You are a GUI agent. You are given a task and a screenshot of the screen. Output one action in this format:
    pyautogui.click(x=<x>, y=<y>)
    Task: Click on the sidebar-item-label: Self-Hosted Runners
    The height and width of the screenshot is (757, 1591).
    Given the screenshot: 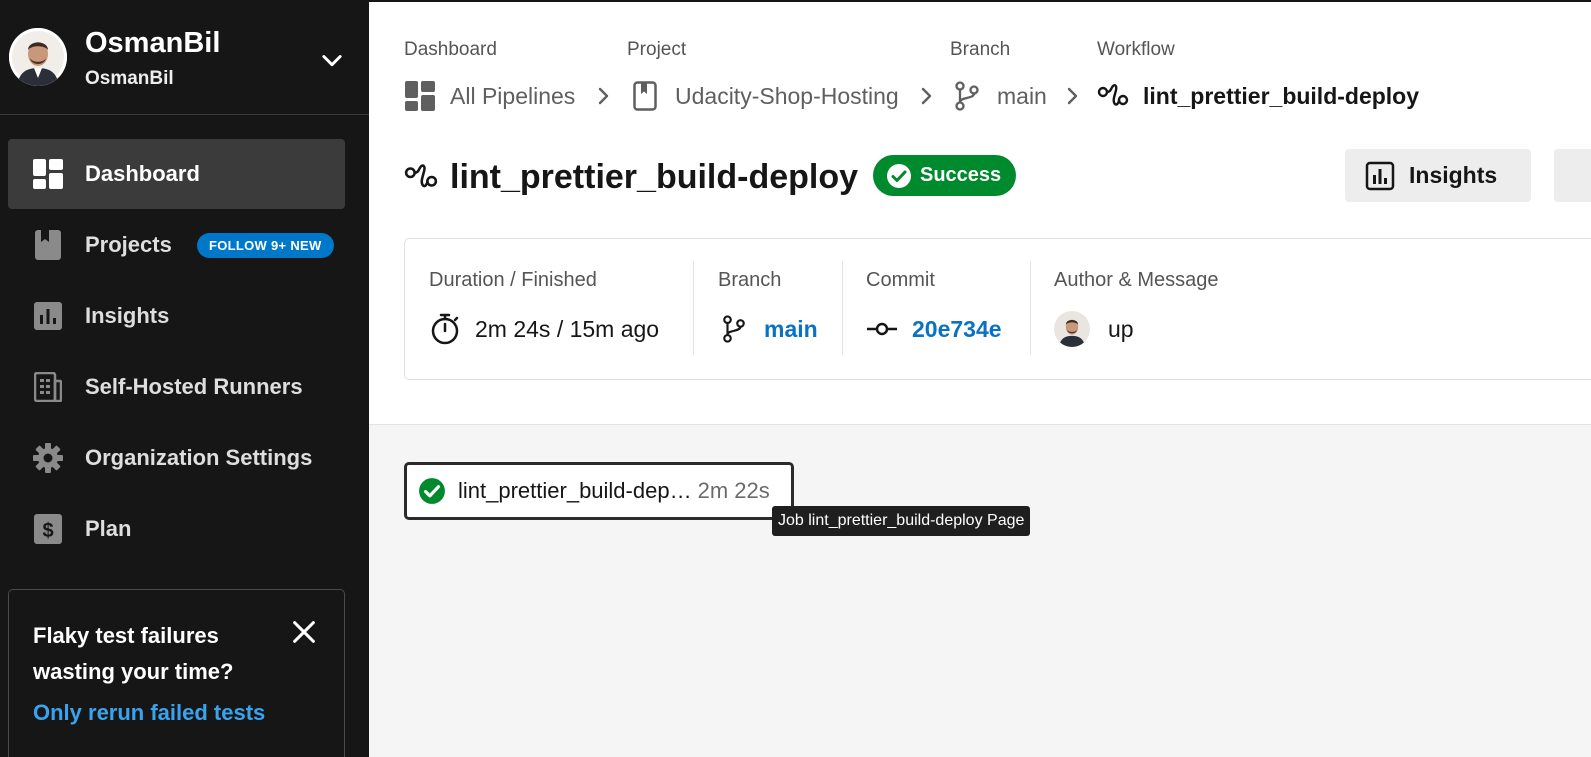 What is the action you would take?
    pyautogui.click(x=194, y=386)
    